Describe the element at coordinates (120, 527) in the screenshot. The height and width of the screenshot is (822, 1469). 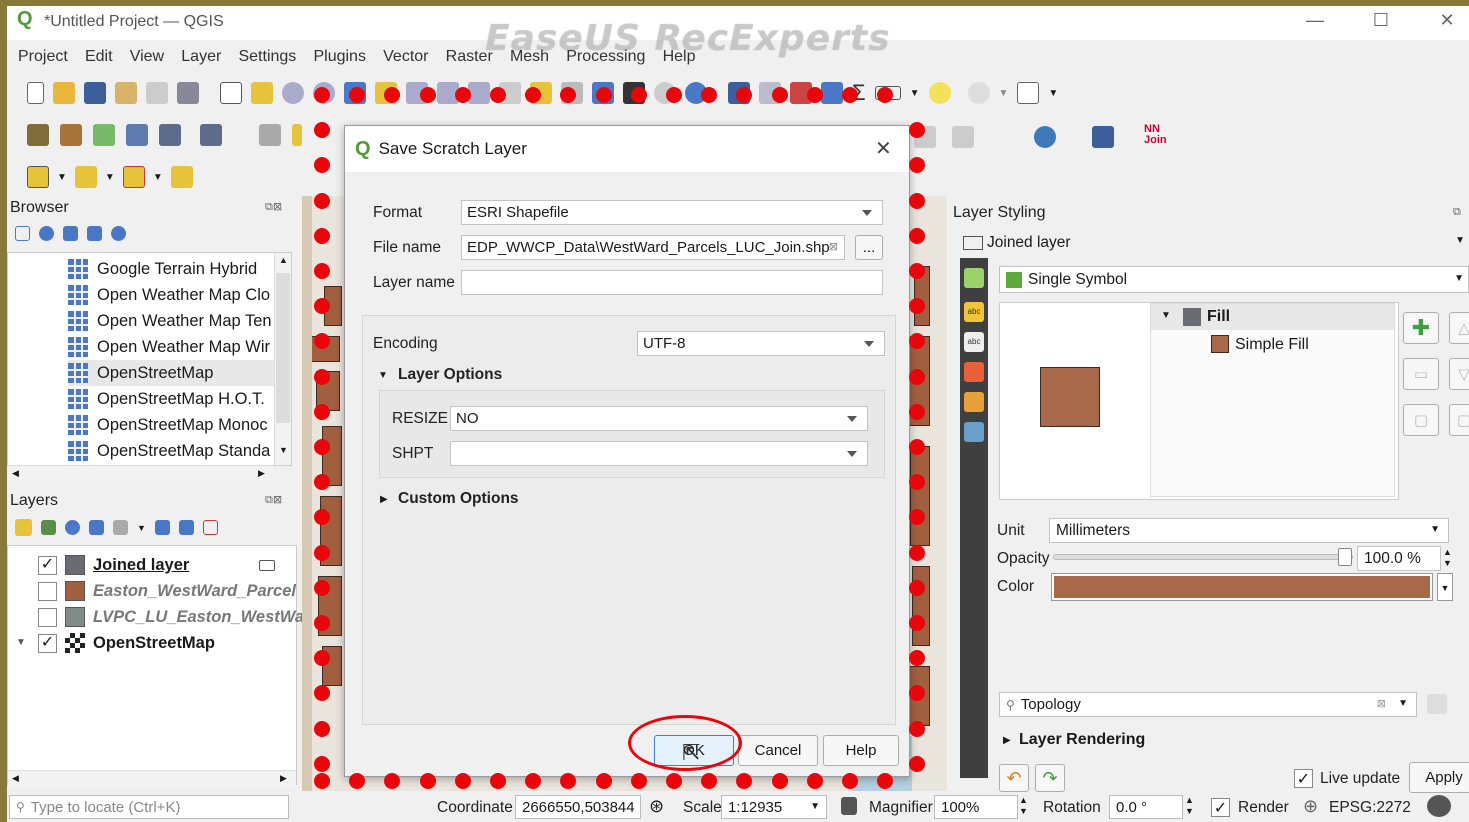
I see `filter-expression-icon` at that location.